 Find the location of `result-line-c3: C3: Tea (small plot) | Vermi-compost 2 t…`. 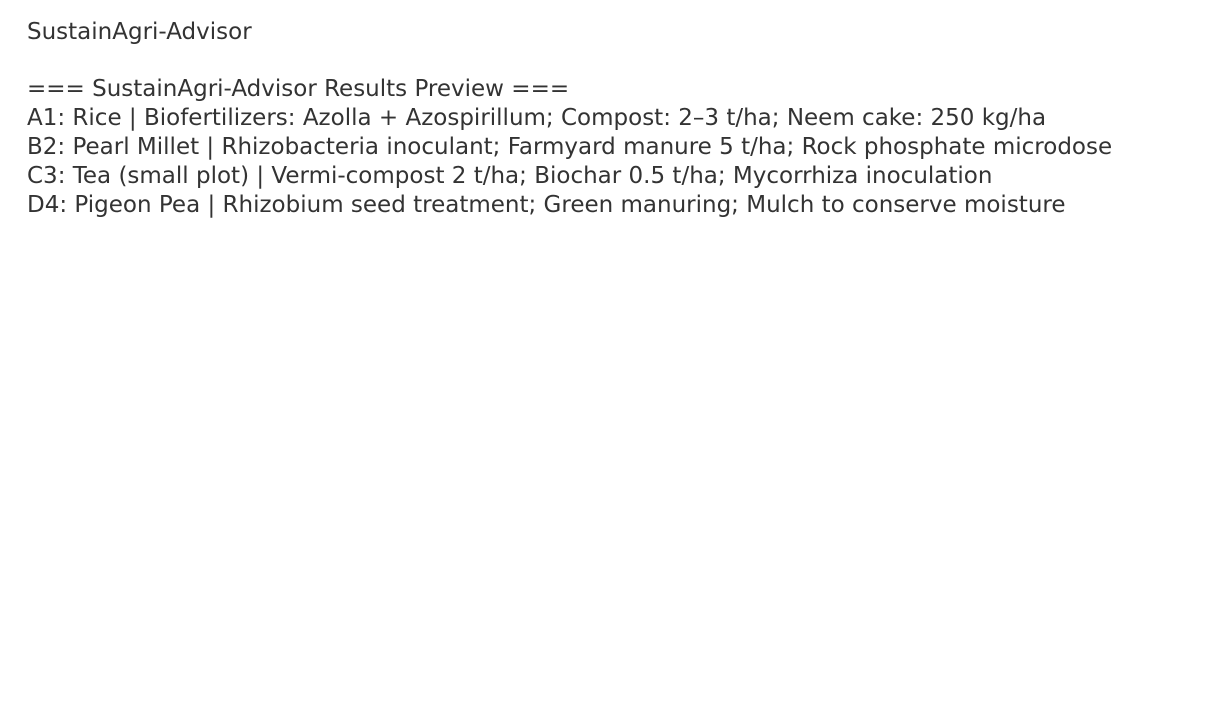

result-line-c3: C3: Tea (small plot) | Vermi-compost 2 t… is located at coordinates (510, 176).